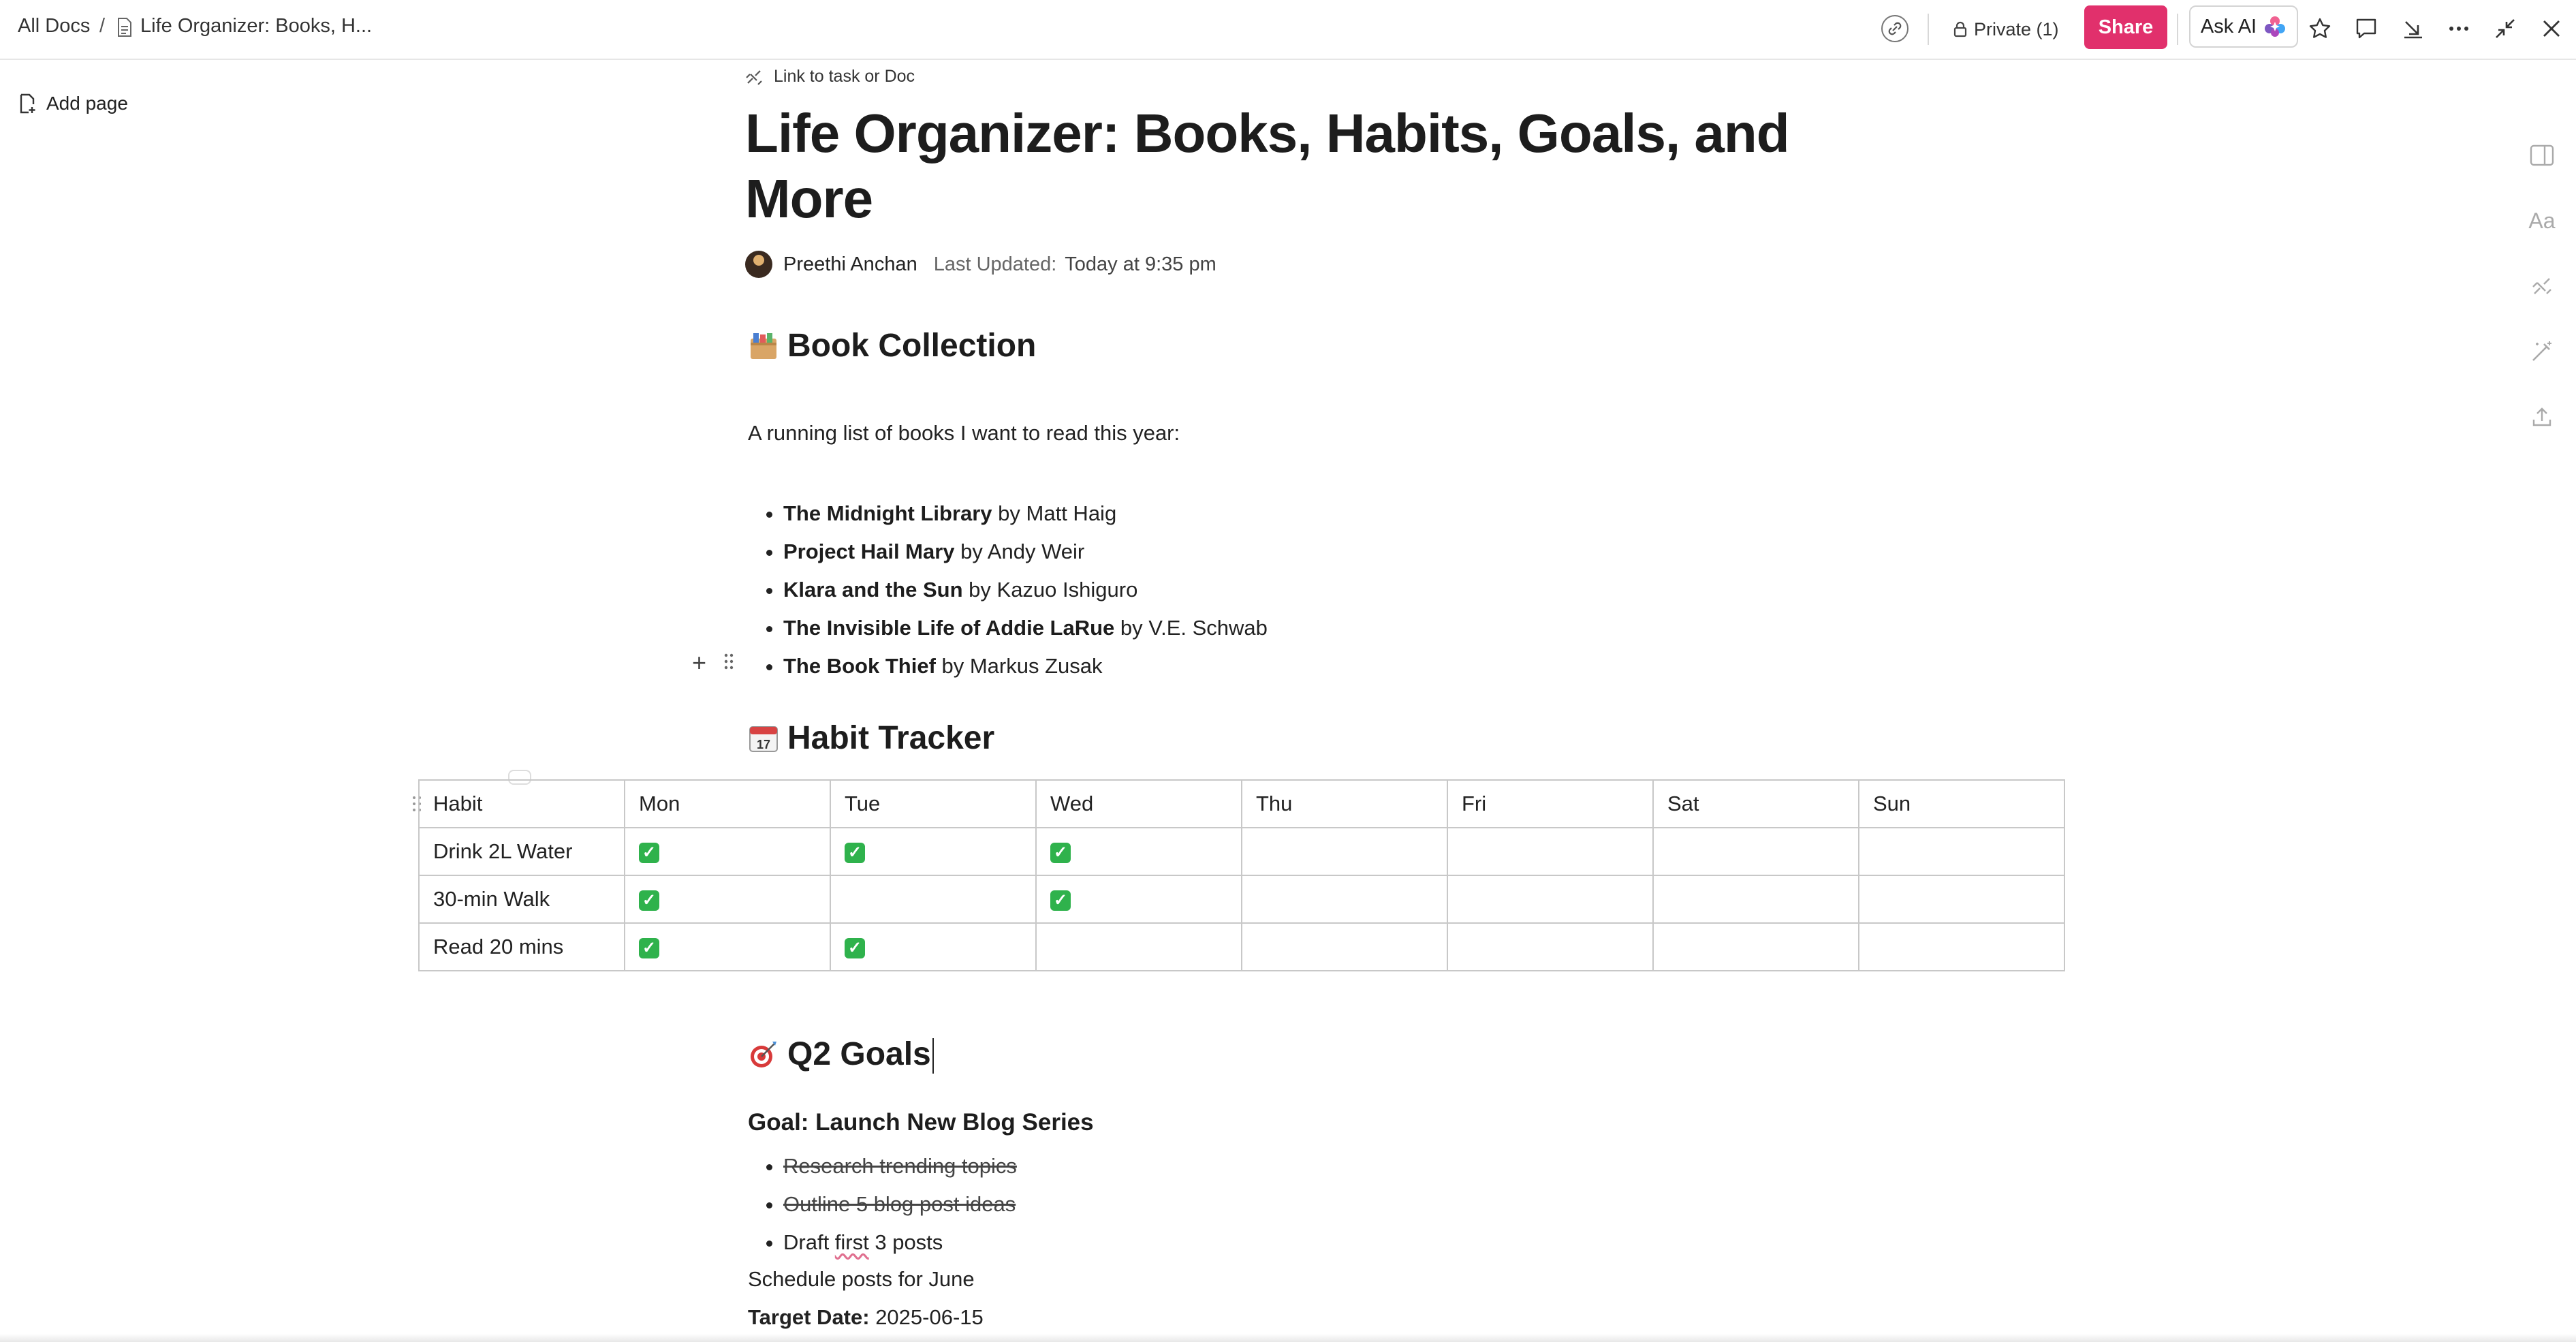 This screenshot has height=1342, width=2576. What do you see at coordinates (1756, 803) in the screenshot?
I see `table-header-cell: Sat` at bounding box center [1756, 803].